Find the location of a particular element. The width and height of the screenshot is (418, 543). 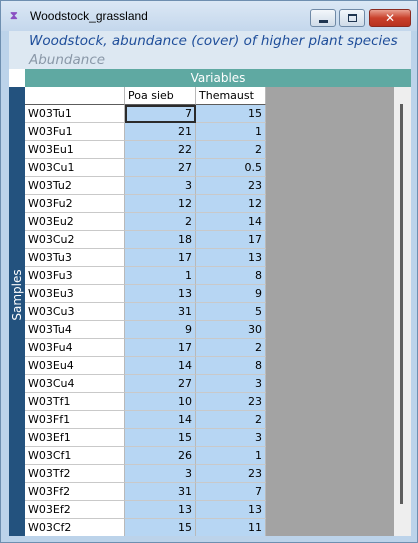

table-row: W03Ef1 15 3 is located at coordinates (145, 438).